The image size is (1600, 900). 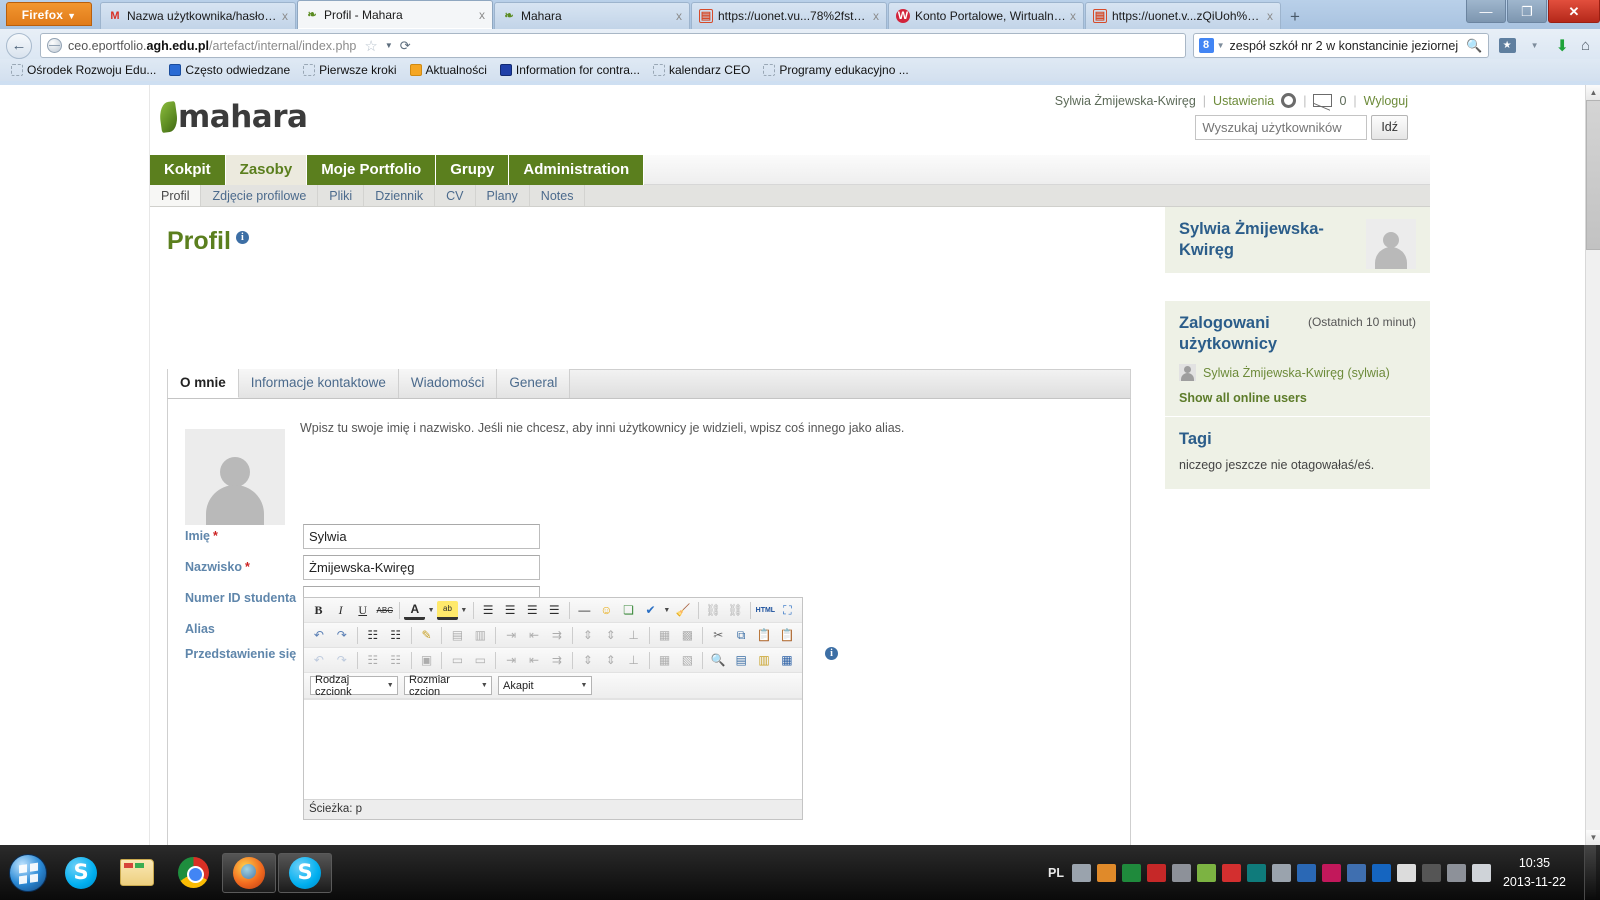 What do you see at coordinates (1131, 872) in the screenshot?
I see `monitor-icon` at bounding box center [1131, 872].